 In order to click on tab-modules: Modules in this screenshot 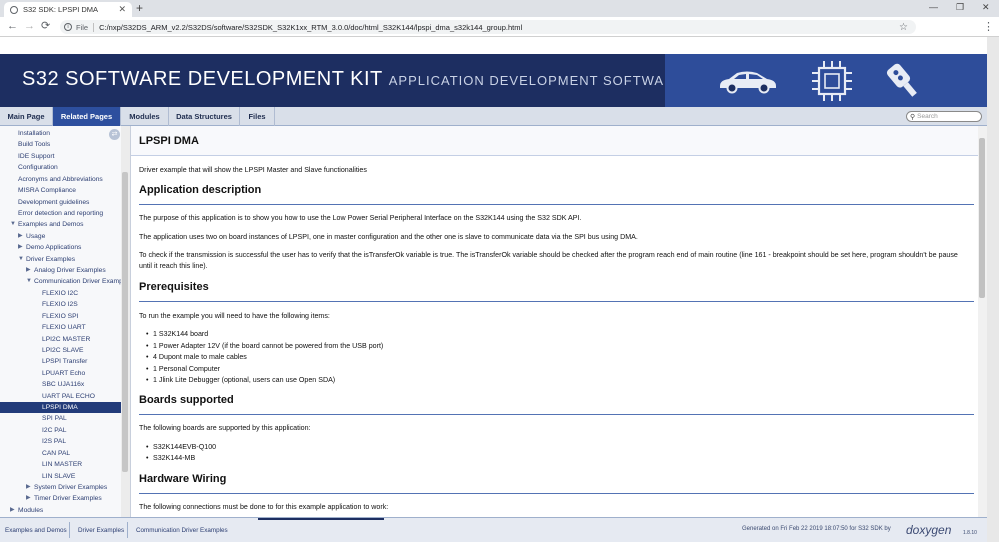, I will do `click(145, 116)`.